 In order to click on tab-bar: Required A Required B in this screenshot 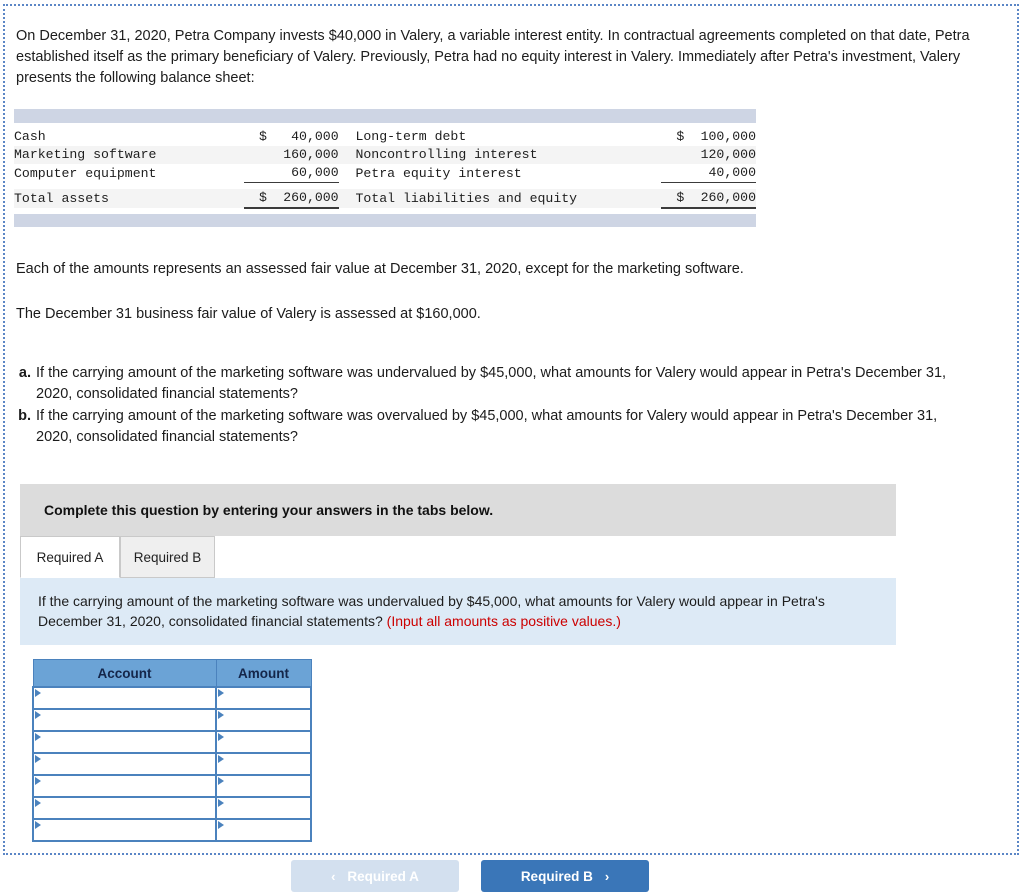, I will do `click(458, 557)`.